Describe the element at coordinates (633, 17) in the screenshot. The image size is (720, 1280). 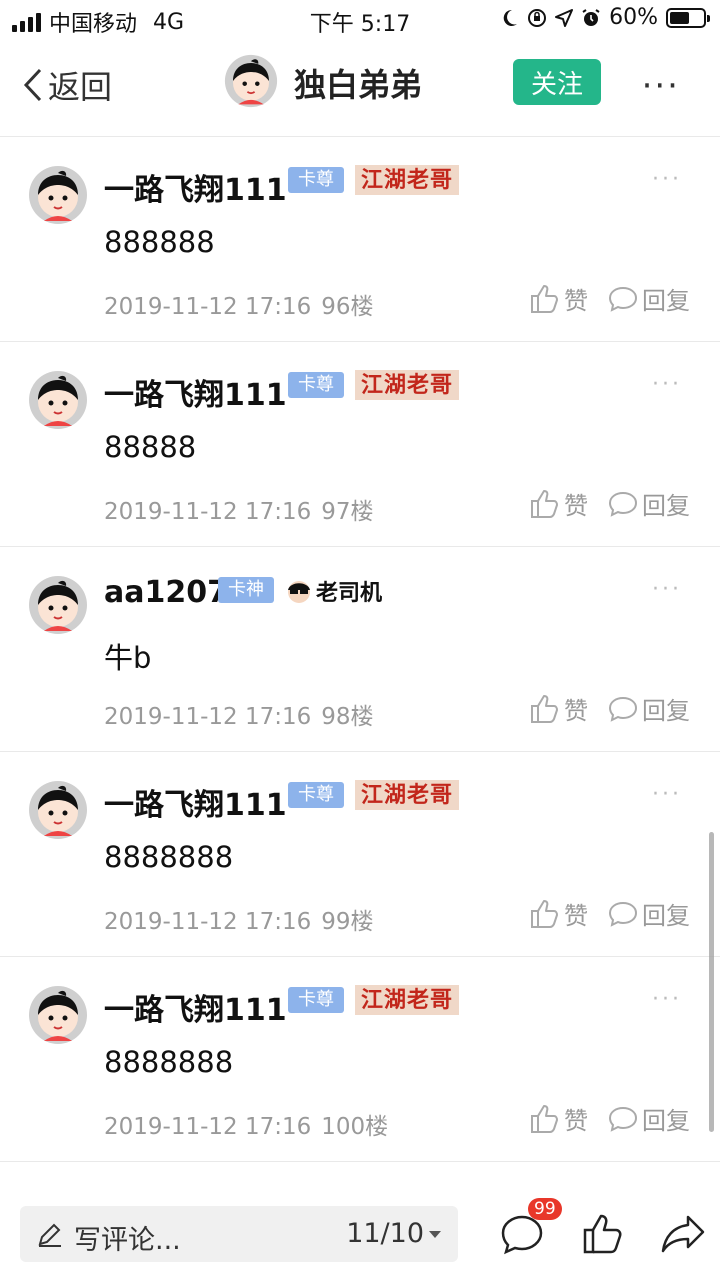
I see `battery-percent: 60%` at that location.